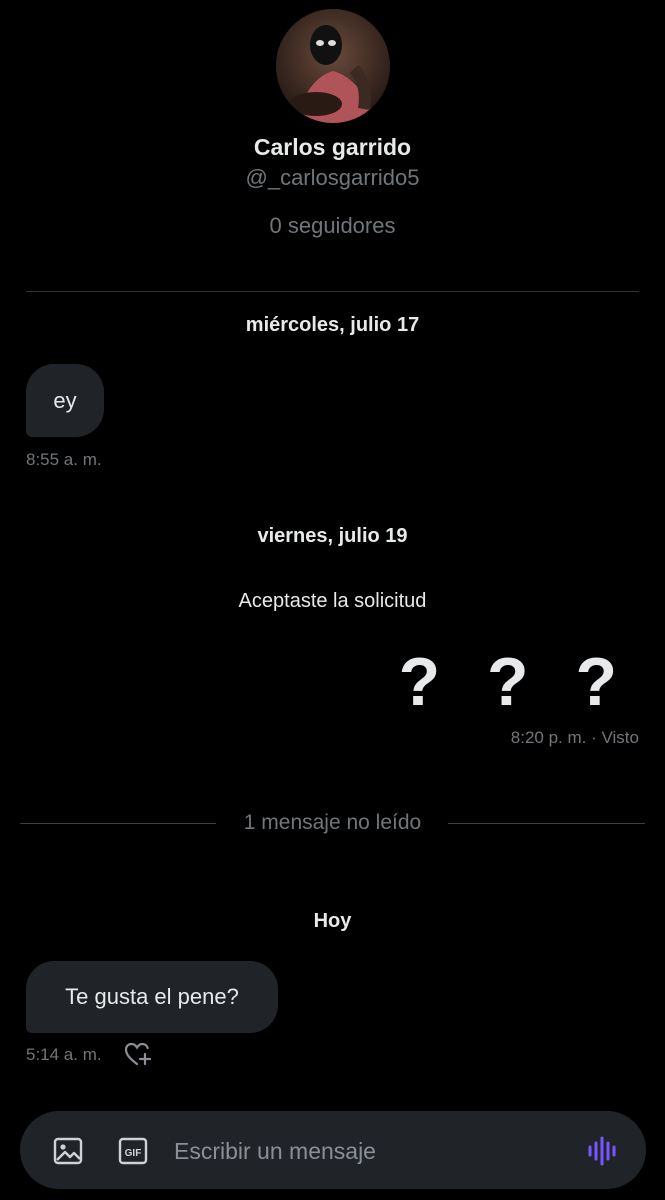  Describe the element at coordinates (332, 291) in the screenshot. I see `divider` at that location.